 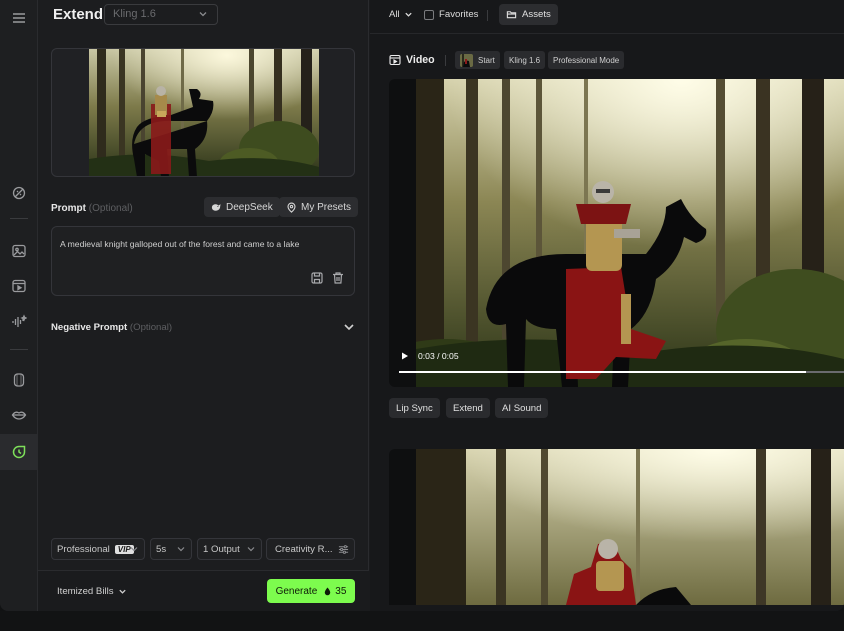 What do you see at coordinates (19, 193) in the screenshot?
I see `effects-icon` at bounding box center [19, 193].